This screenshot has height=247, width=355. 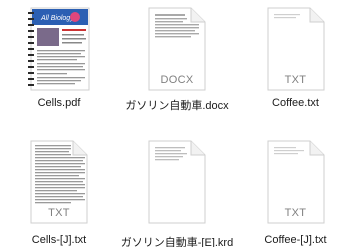 What do you see at coordinates (177, 80) in the screenshot?
I see `file-type-label: DOCX` at bounding box center [177, 80].